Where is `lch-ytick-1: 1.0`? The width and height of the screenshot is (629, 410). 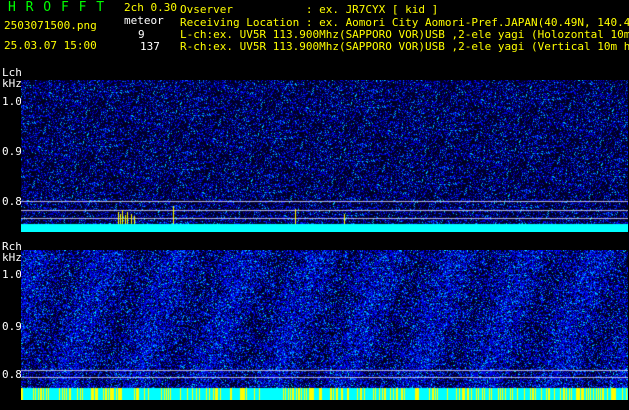
lch-ytick-1: 1.0 is located at coordinates (12, 101).